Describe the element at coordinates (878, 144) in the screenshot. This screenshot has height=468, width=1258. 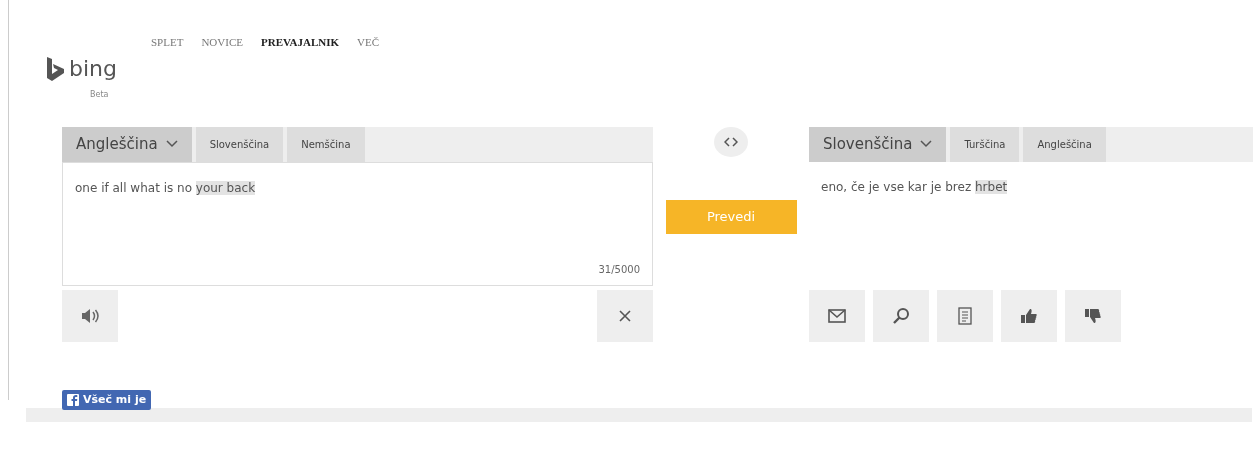
I see `language-dropdown: Slovenščina` at that location.